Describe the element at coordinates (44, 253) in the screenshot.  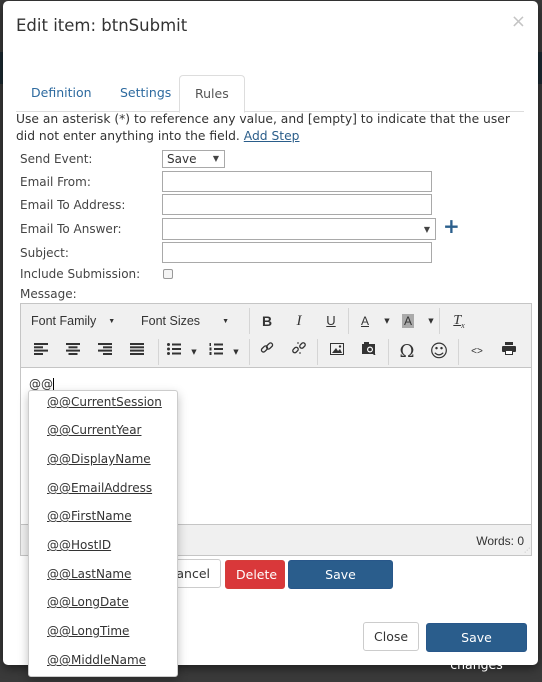
I see `subject-label: Subject:` at that location.